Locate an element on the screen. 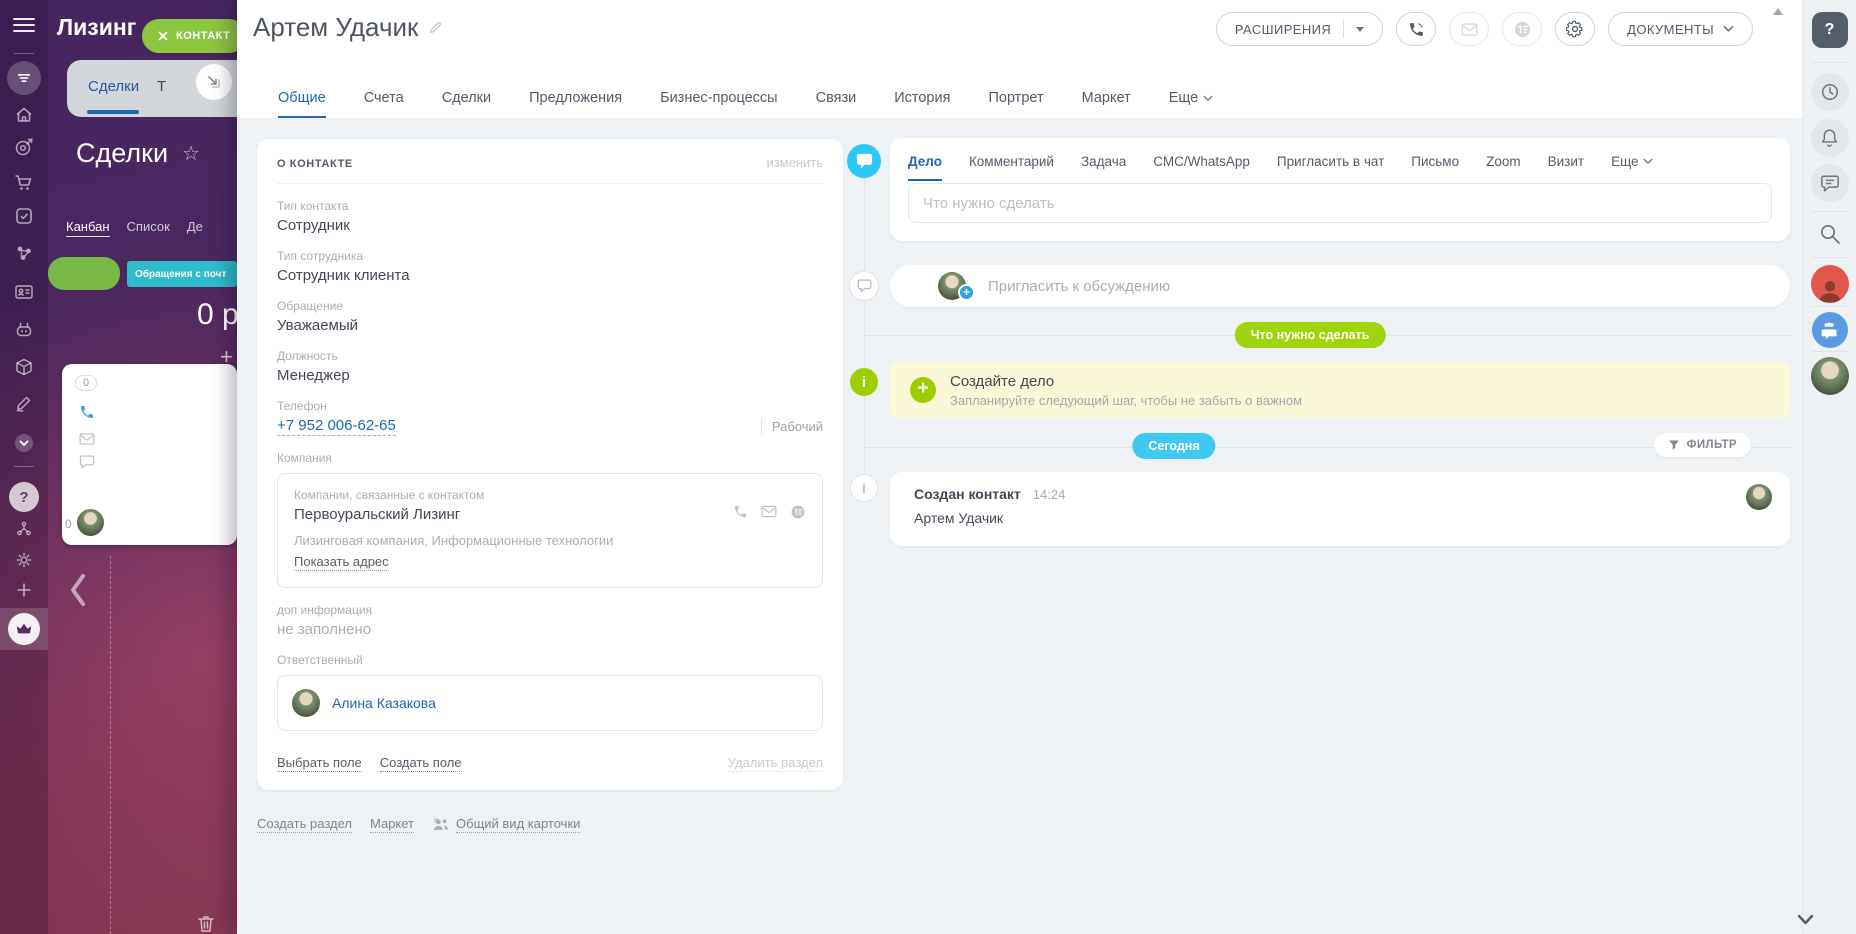  notifications-bell-button is located at coordinates (1829, 138).